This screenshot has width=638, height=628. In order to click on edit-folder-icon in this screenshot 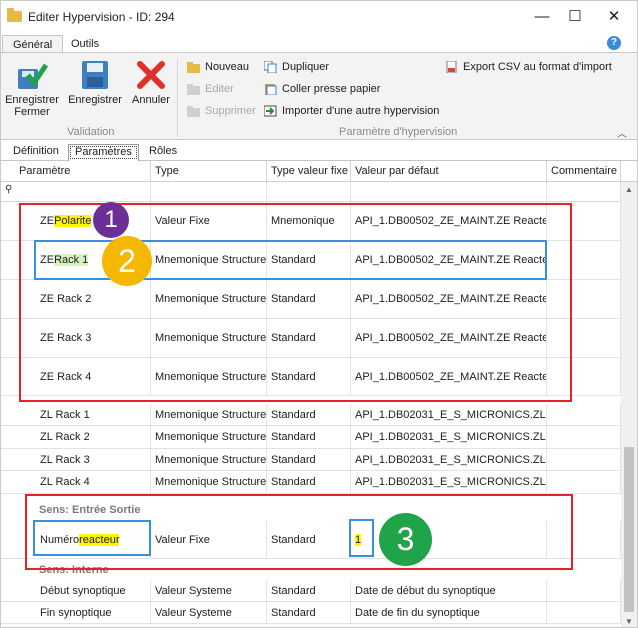, I will do `click(193, 89)`.